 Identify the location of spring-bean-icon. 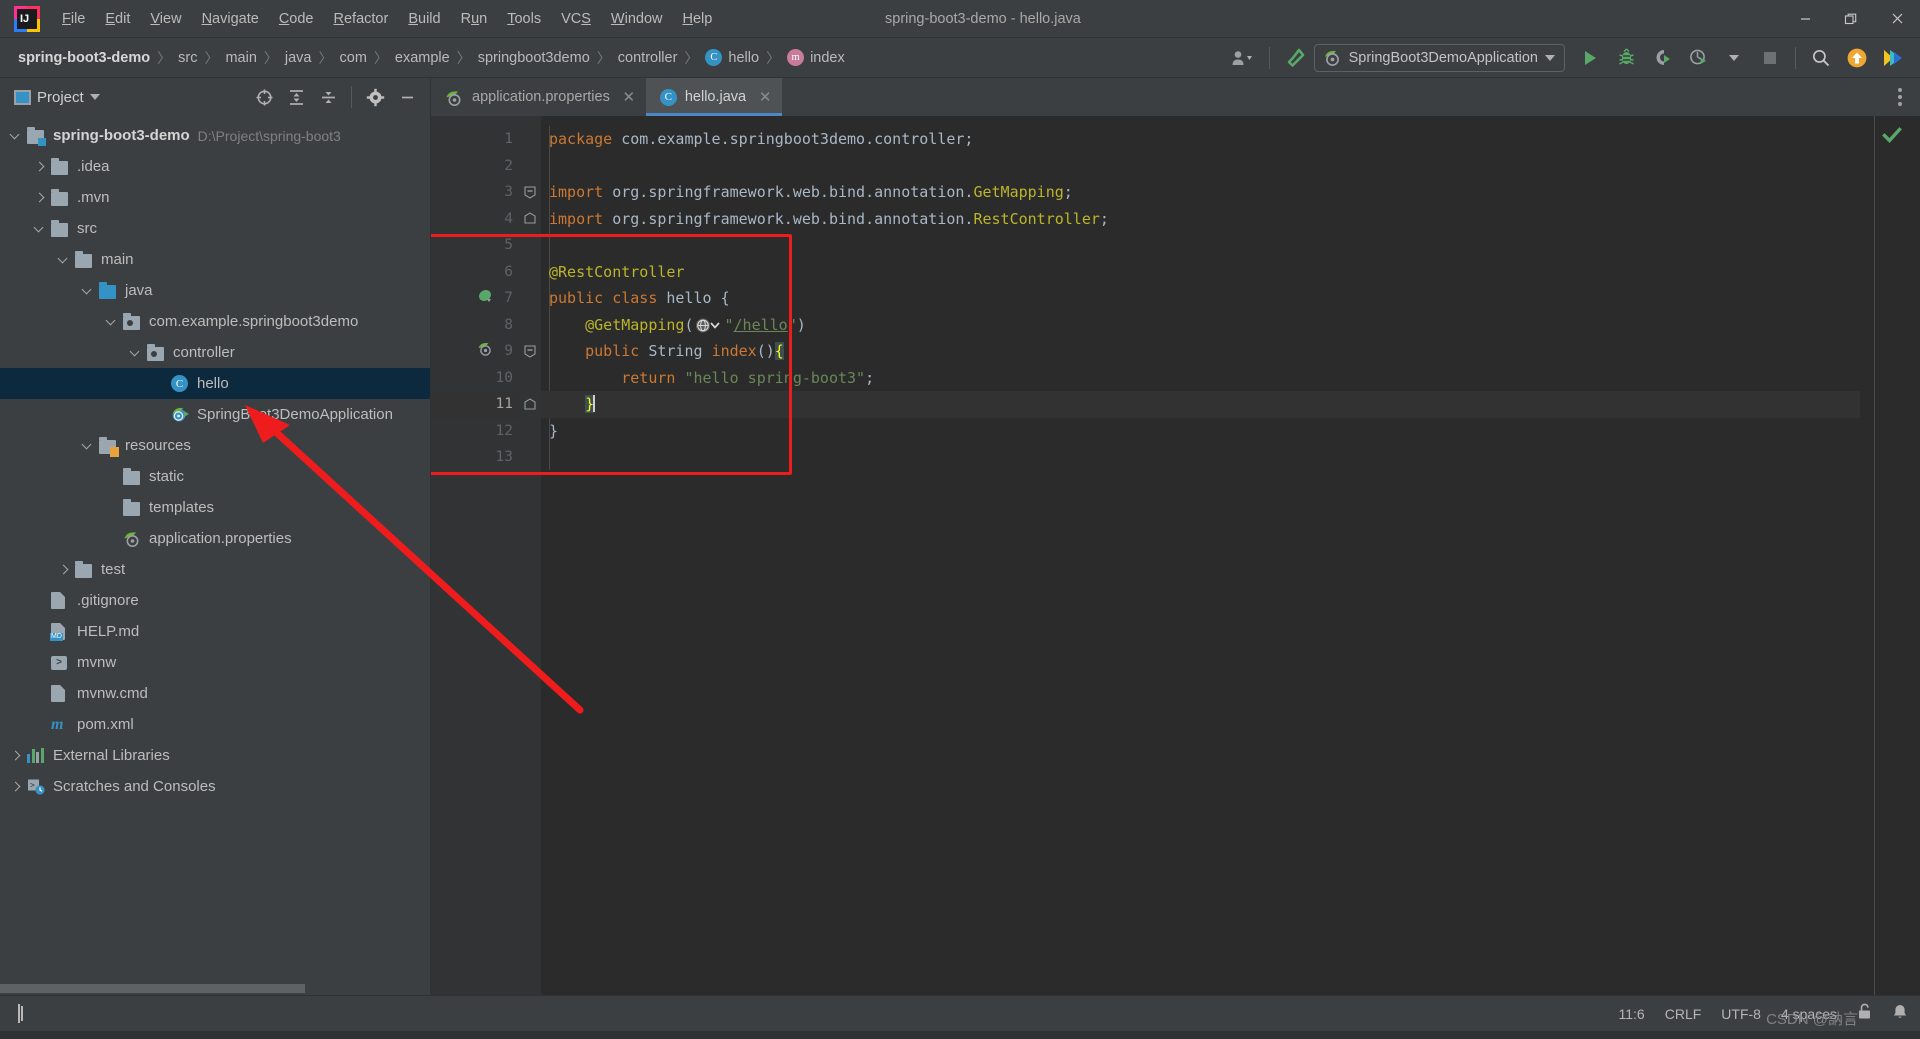
(485, 298).